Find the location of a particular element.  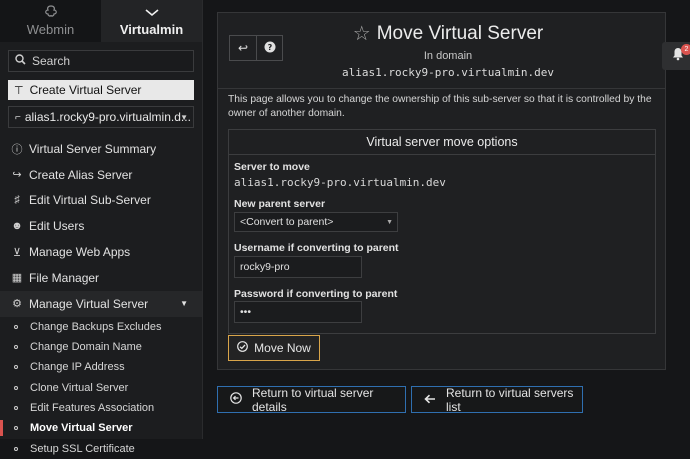

sidebar-item-label: Manage Web Apps is located at coordinates (80, 252).